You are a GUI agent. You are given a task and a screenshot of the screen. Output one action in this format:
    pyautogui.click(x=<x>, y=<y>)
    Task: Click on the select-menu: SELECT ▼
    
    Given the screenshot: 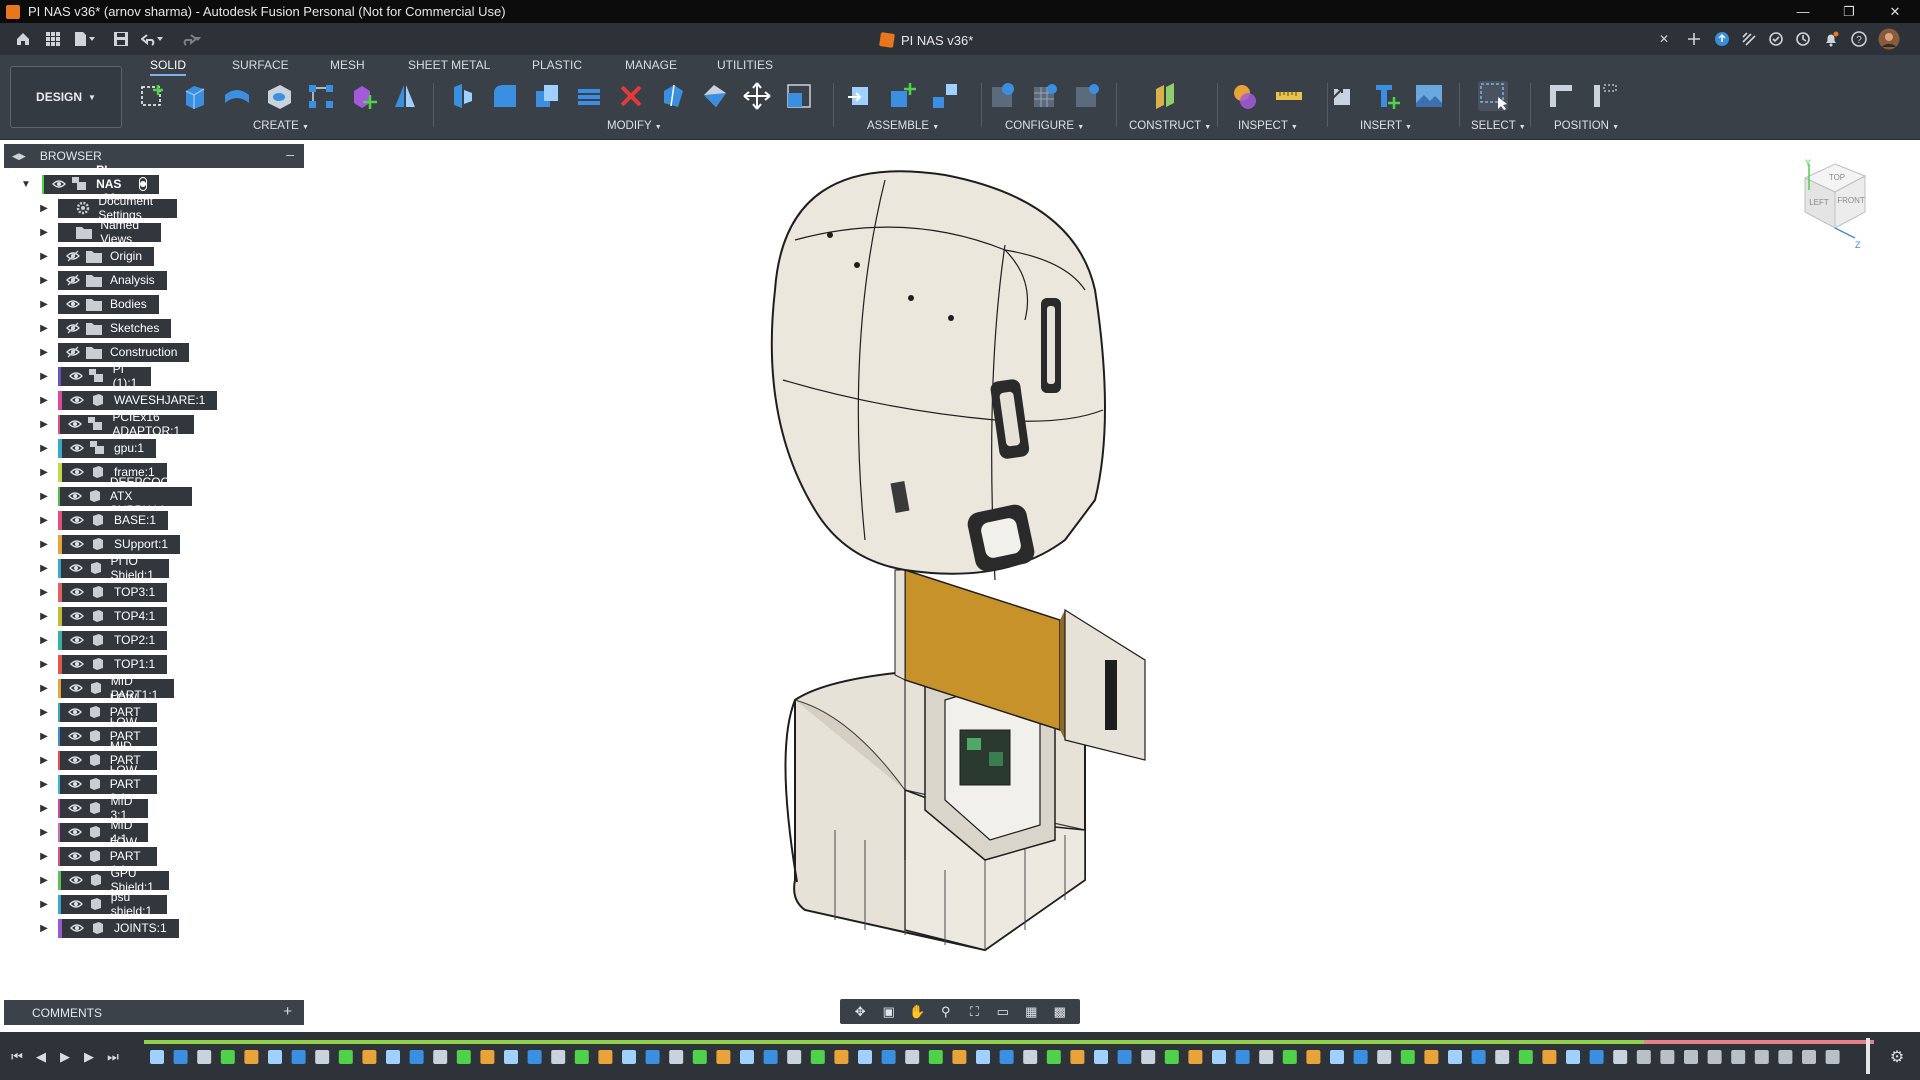 What is the action you would take?
    pyautogui.click(x=1498, y=126)
    